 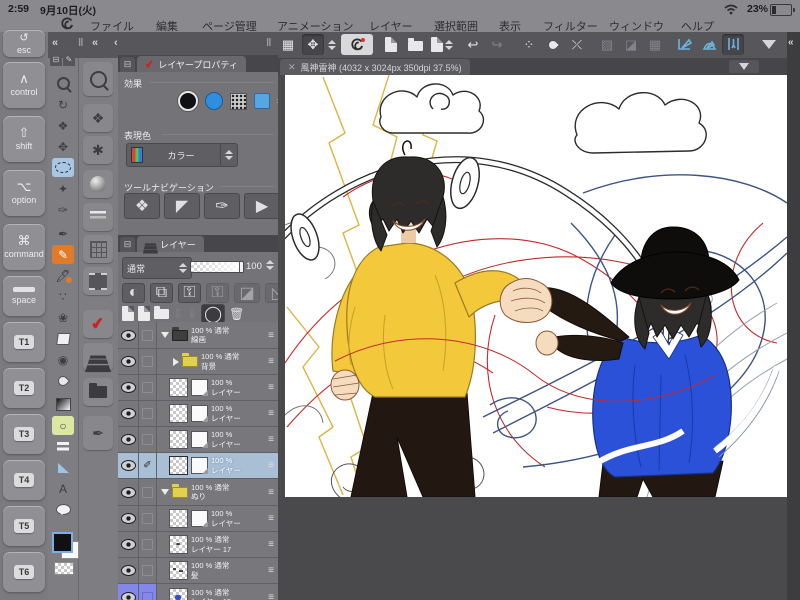 What do you see at coordinates (148, 465) in the screenshot?
I see `draw-target-pen-icon: ✐` at bounding box center [148, 465].